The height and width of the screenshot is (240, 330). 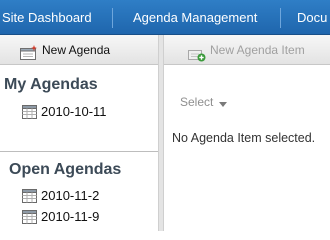 I want to click on no-selection-message: No Agenda Item selected., so click(x=244, y=138).